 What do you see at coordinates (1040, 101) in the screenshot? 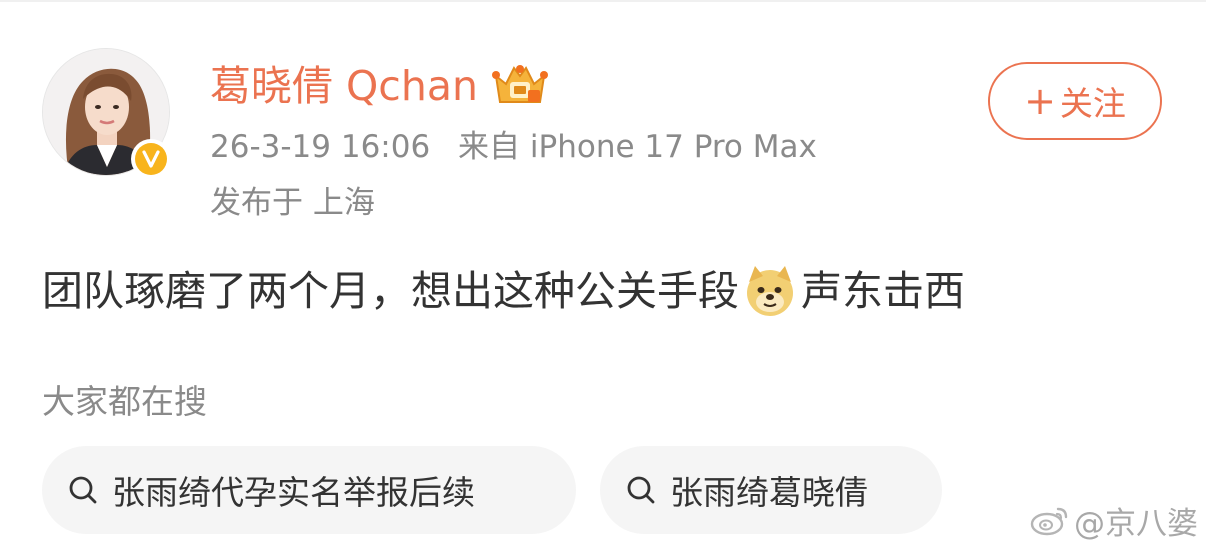
I see `plus-icon: +` at bounding box center [1040, 101].